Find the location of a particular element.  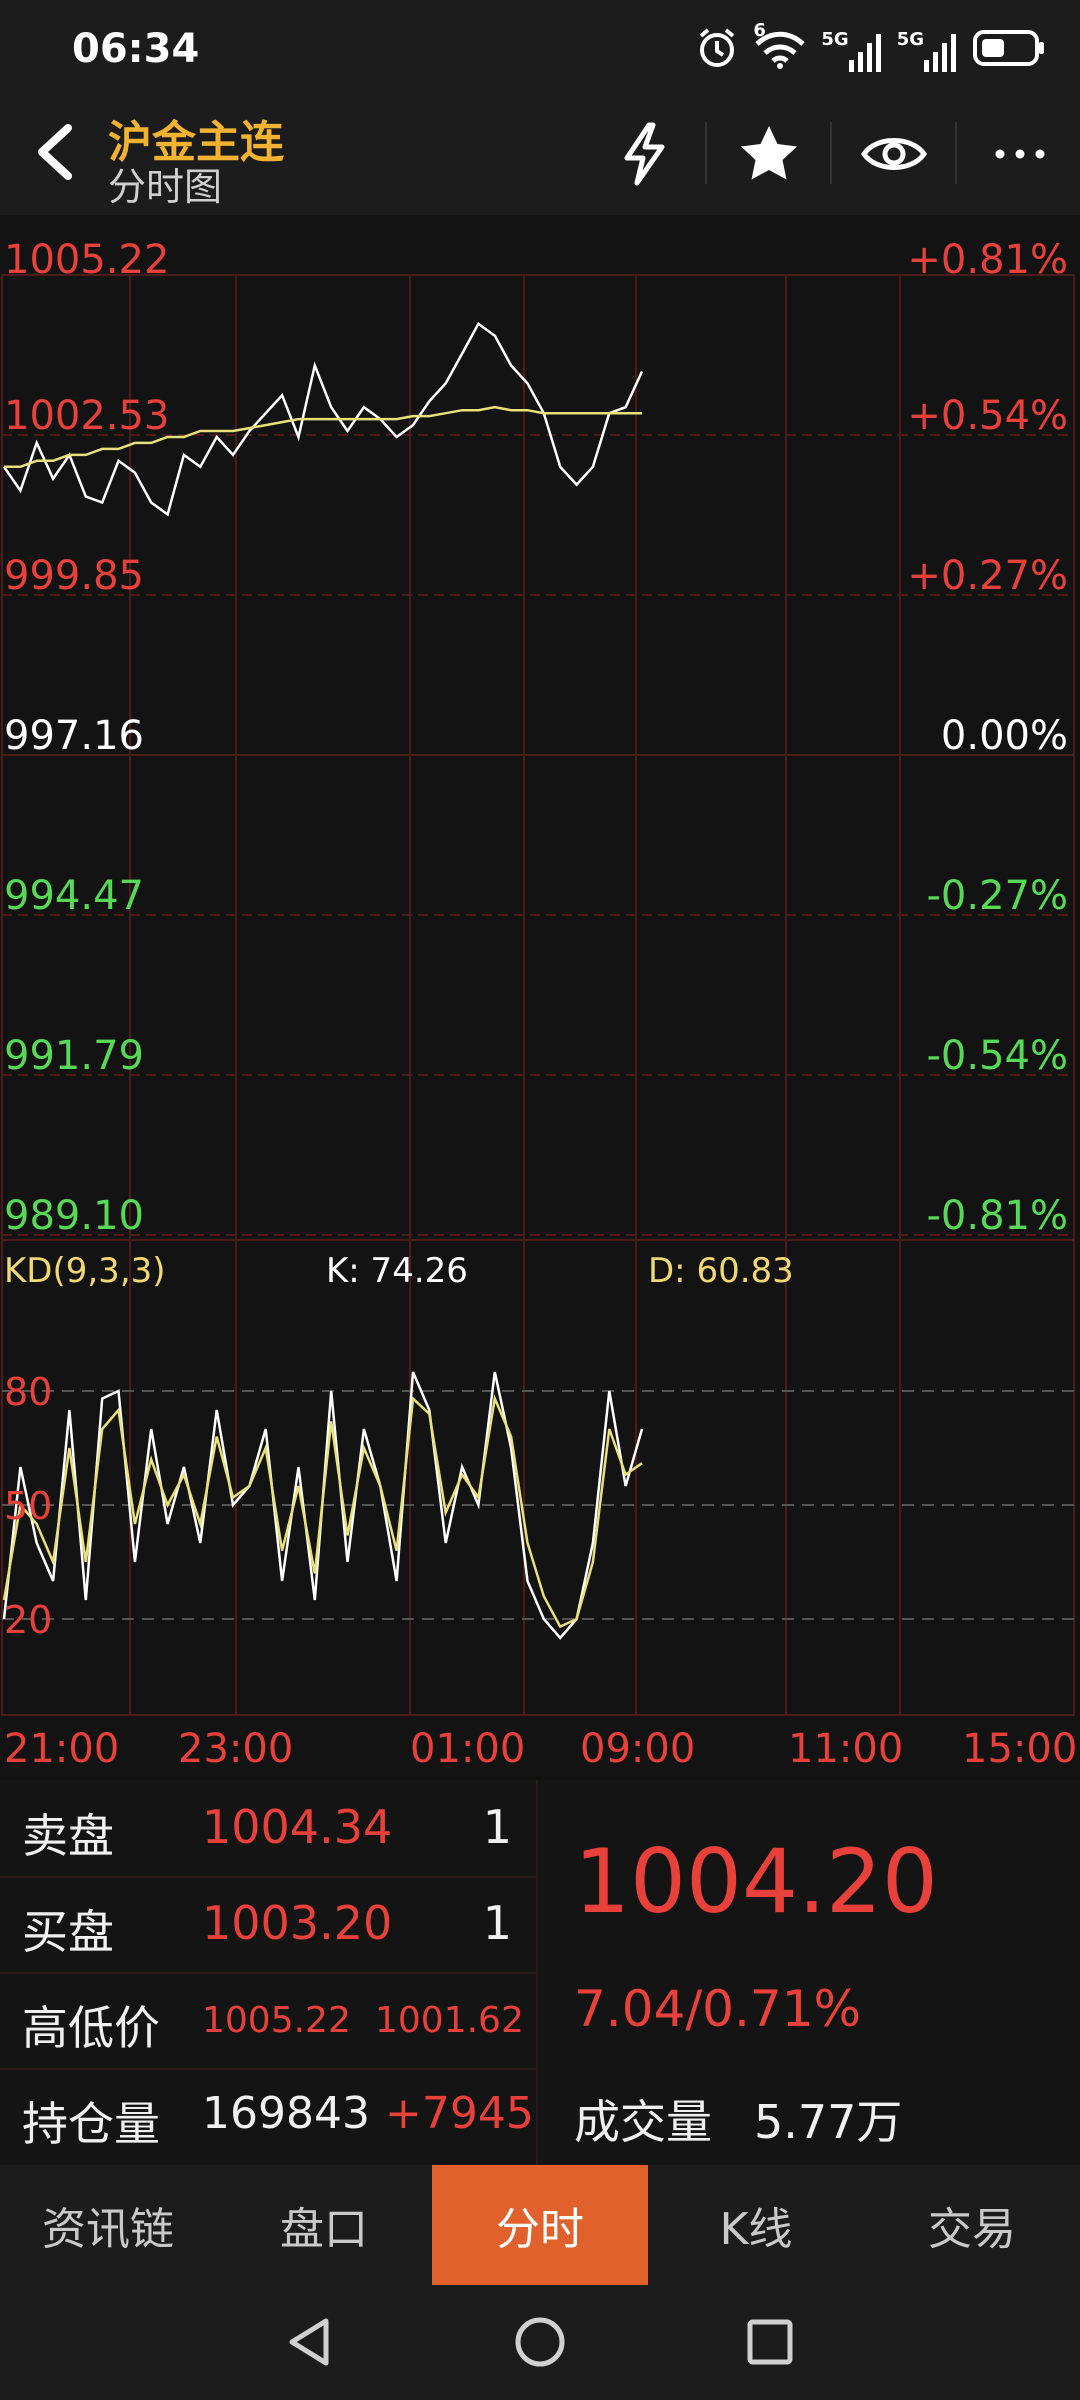

circle-home-icon is located at coordinates (540, 2342).